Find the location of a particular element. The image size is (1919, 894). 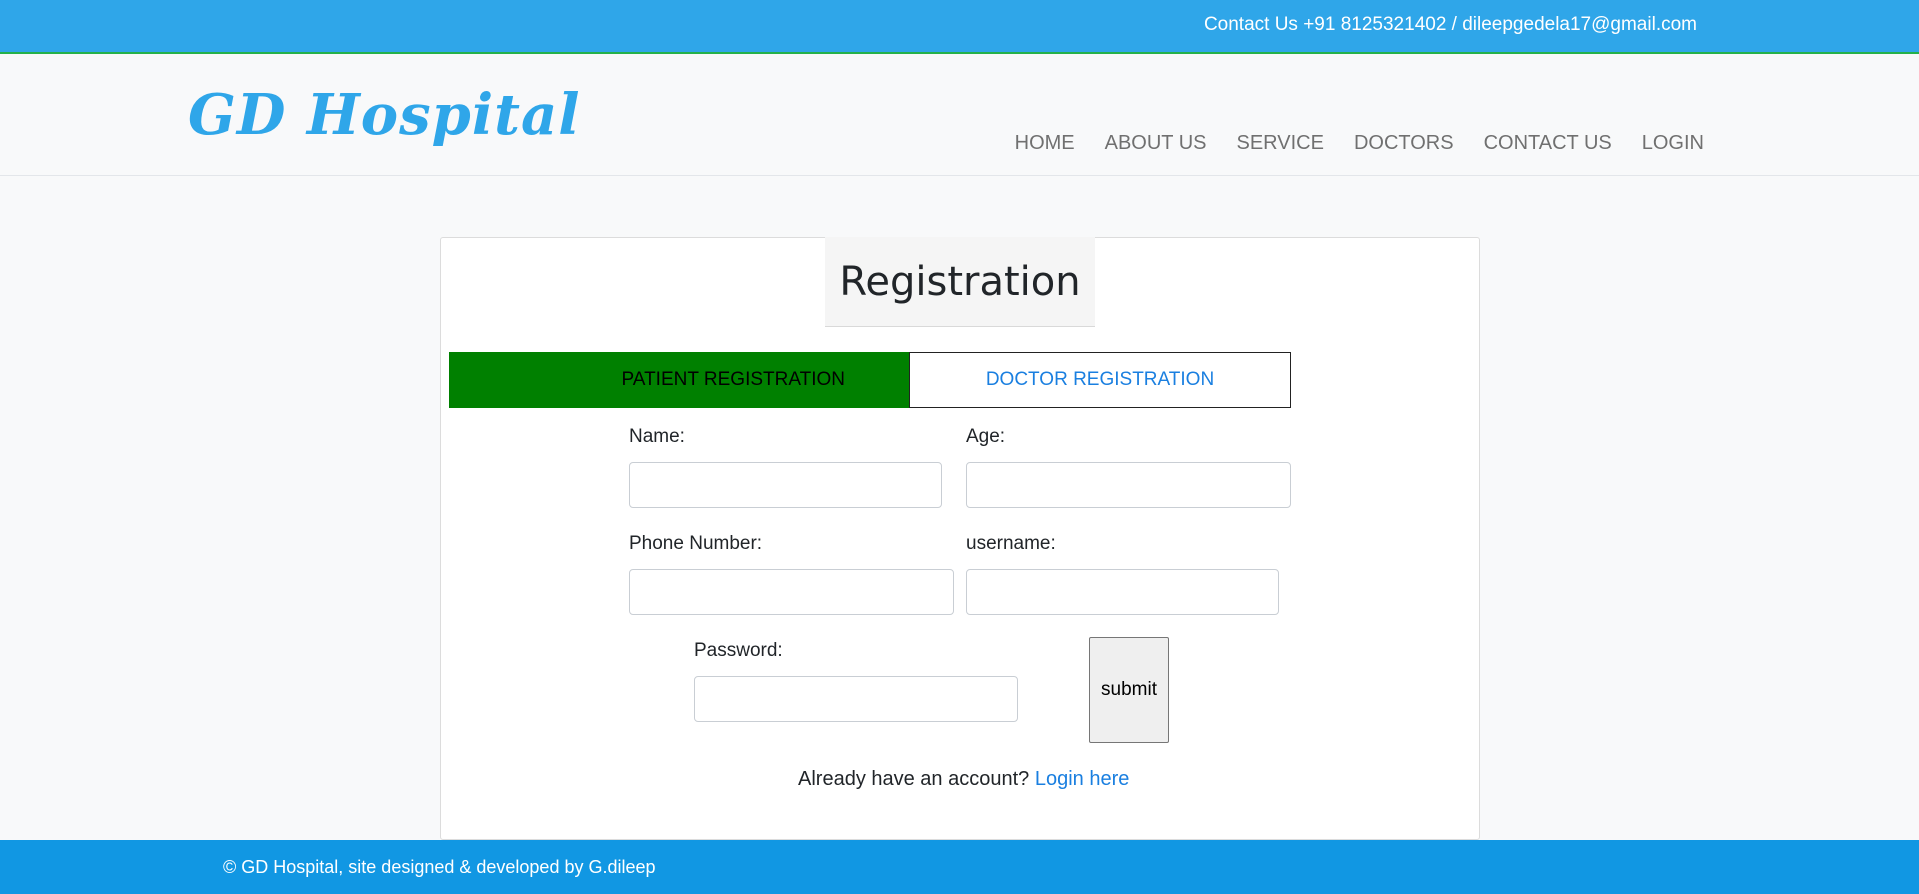

name-label: Name: is located at coordinates (657, 436).